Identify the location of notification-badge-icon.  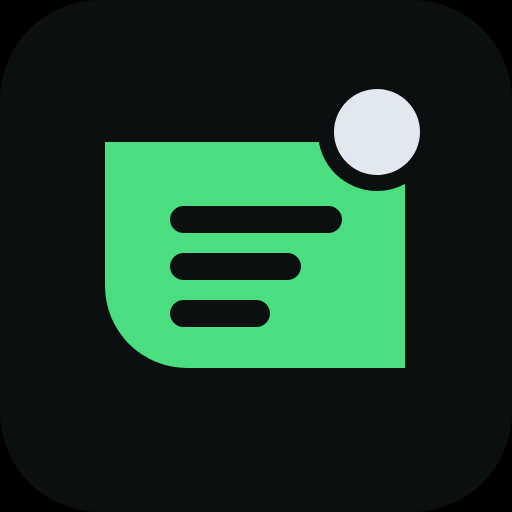
(377, 132).